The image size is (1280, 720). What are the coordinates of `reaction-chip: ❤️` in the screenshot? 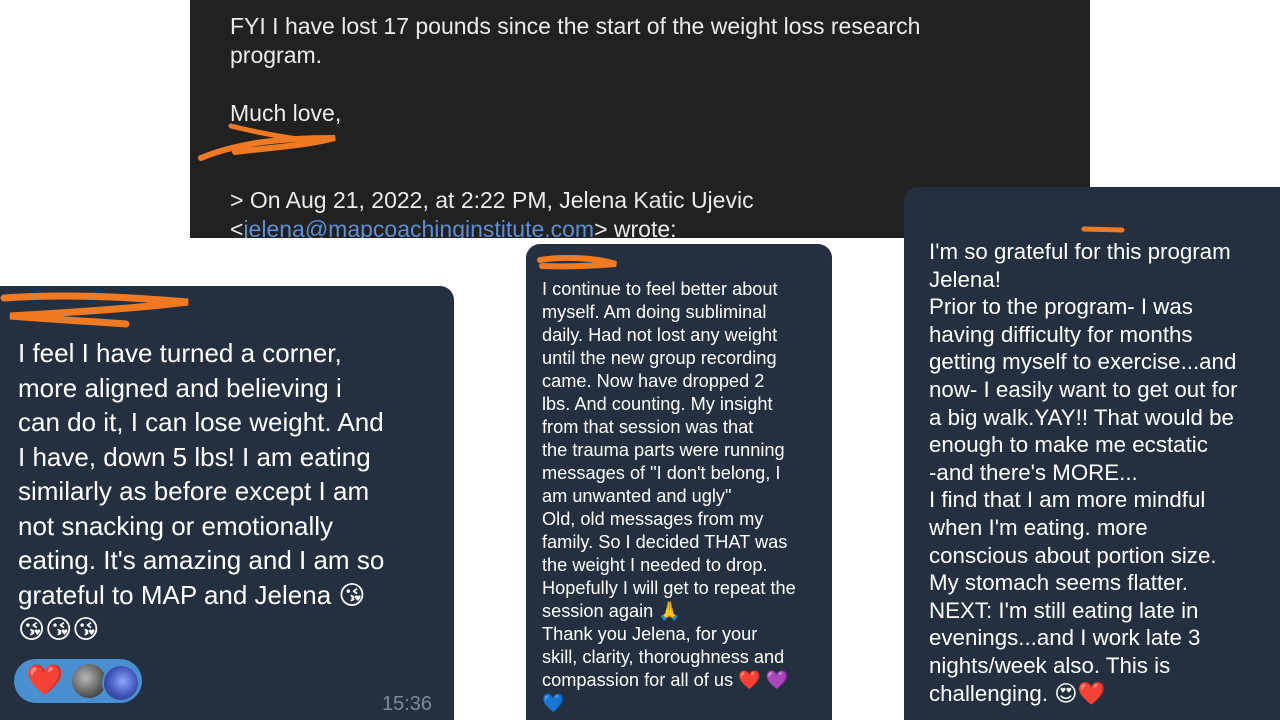 It's located at (78, 681).